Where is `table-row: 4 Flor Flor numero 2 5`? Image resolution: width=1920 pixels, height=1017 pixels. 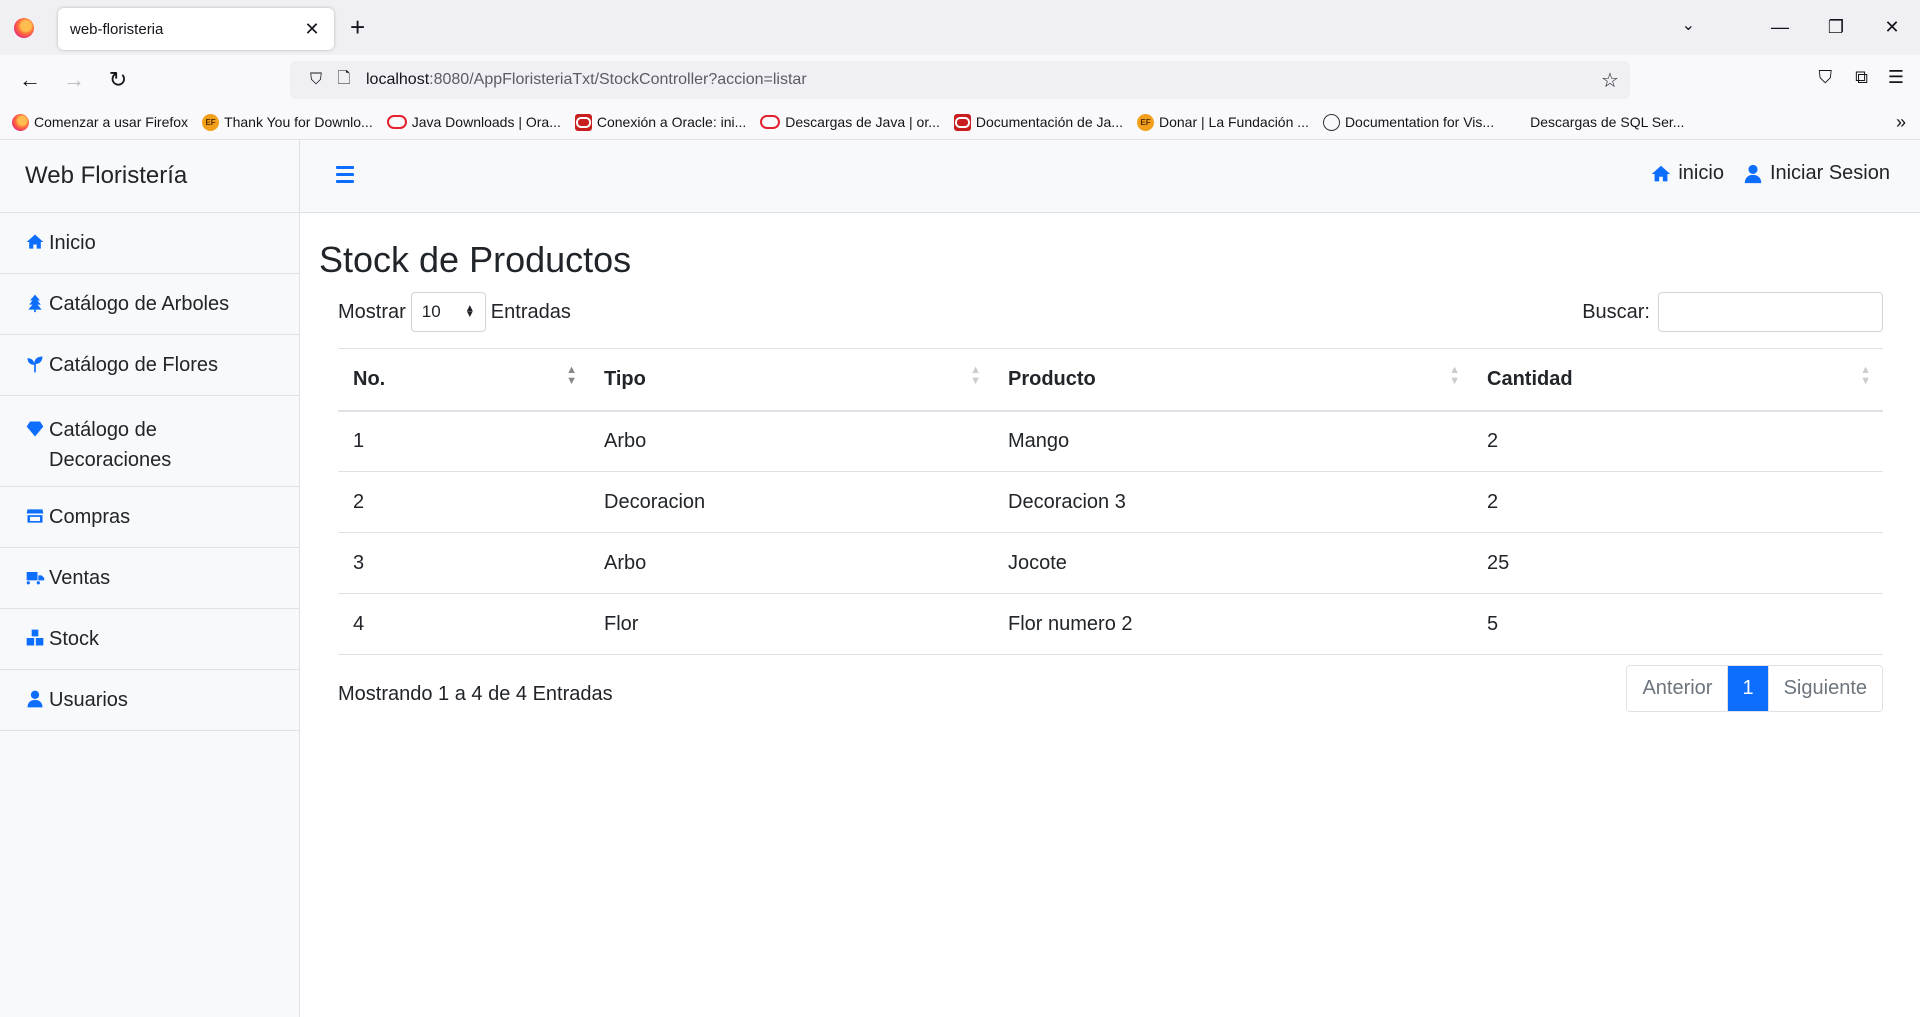 table-row: 4 Flor Flor numero 2 5 is located at coordinates (1110, 624).